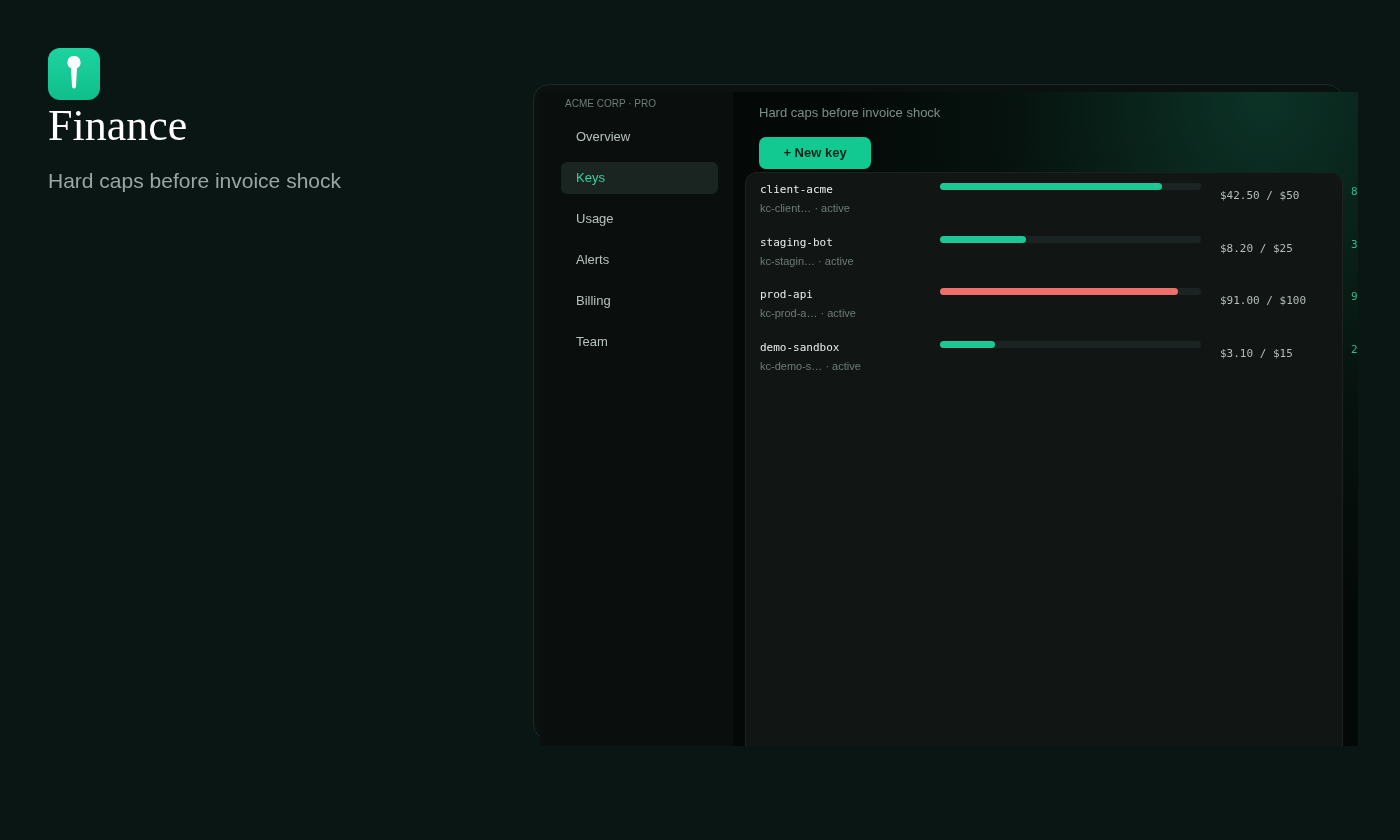  What do you see at coordinates (74, 74) in the screenshot?
I see `pin-icon` at bounding box center [74, 74].